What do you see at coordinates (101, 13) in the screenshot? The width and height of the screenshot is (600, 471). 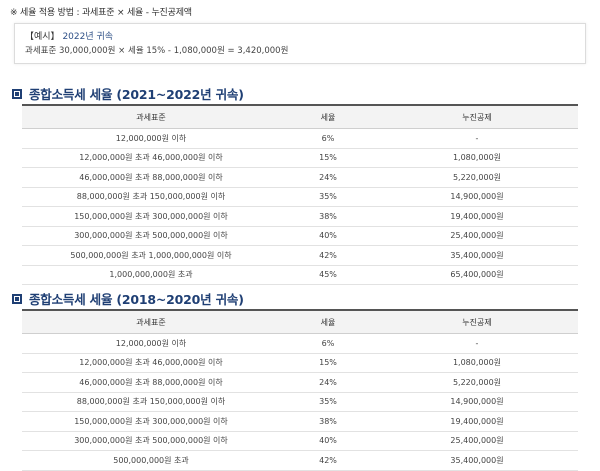 I see `formula-note: ※ 세율 적용 방법 : 과세표준 × 세율 - 누진공제액` at bounding box center [101, 13].